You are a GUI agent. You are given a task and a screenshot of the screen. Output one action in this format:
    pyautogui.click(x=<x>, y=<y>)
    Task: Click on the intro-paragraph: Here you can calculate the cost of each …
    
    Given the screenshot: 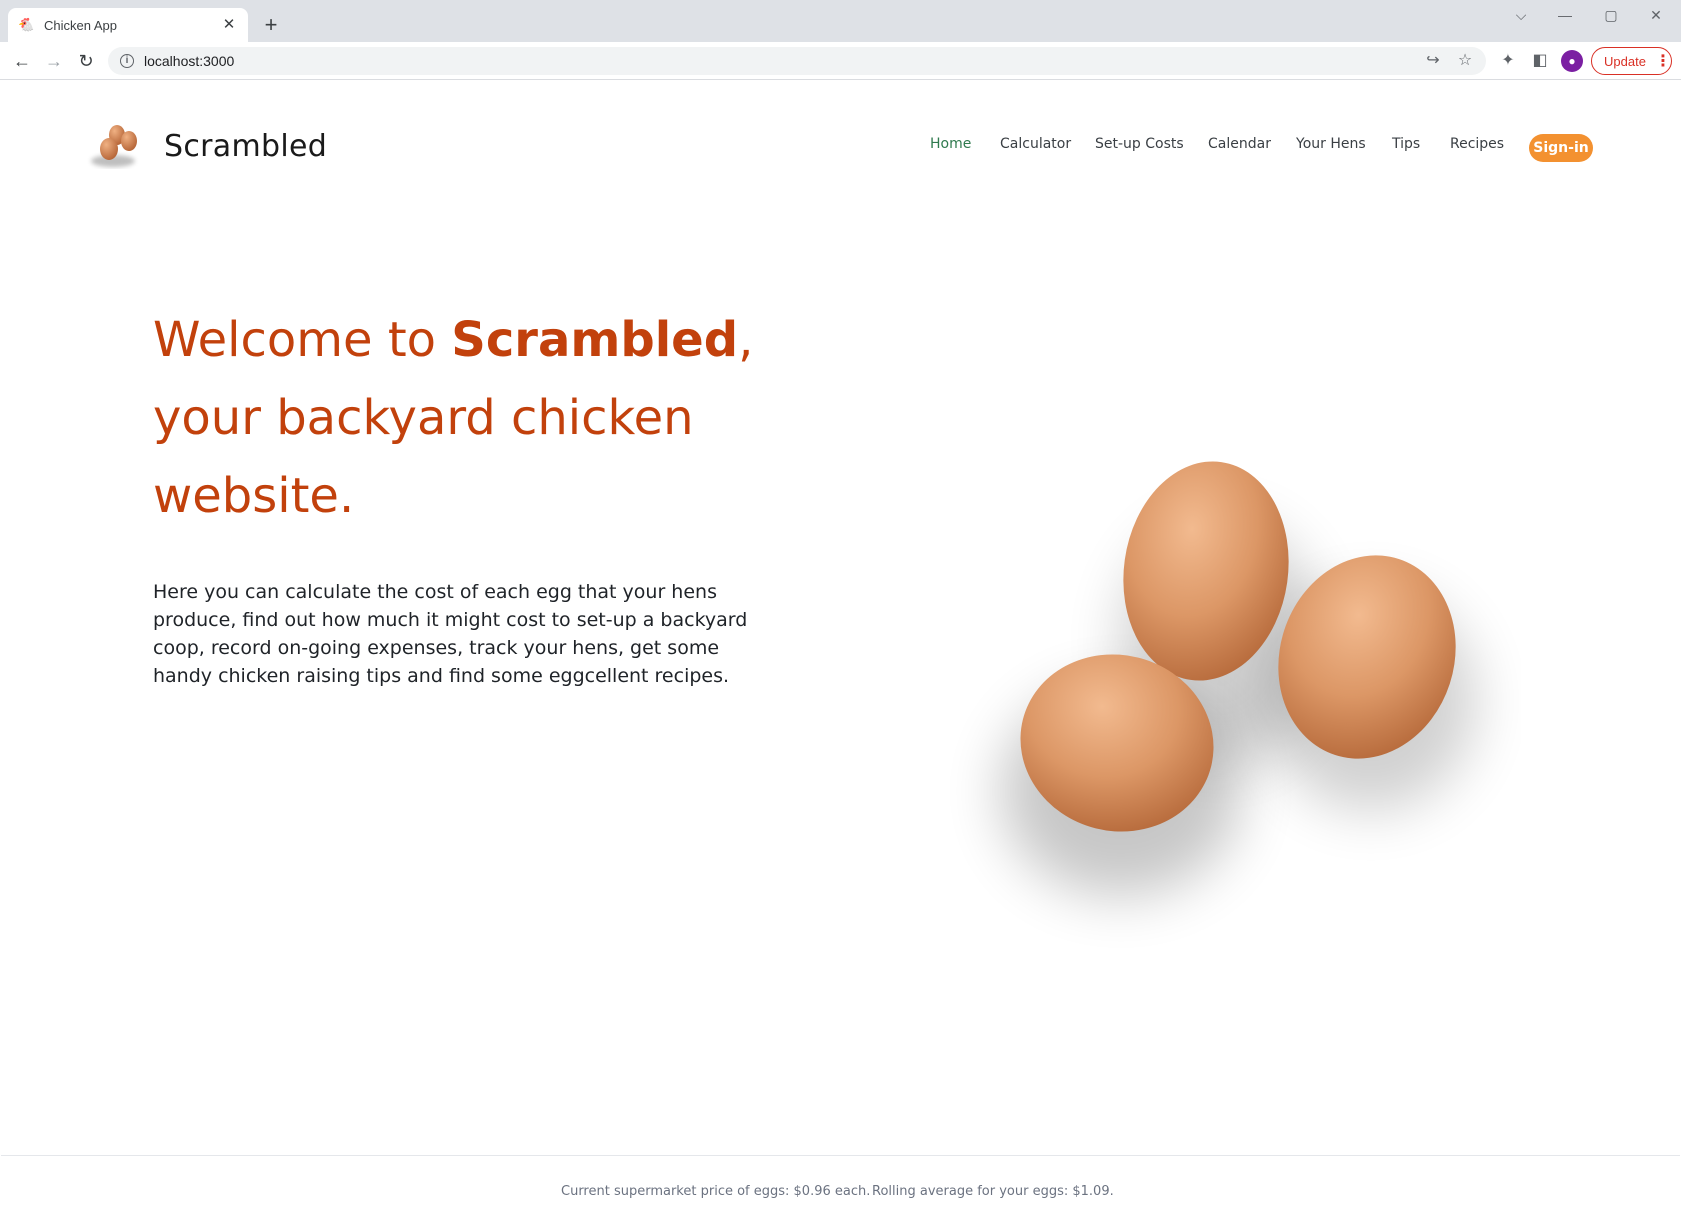 What is the action you would take?
    pyautogui.click(x=450, y=634)
    